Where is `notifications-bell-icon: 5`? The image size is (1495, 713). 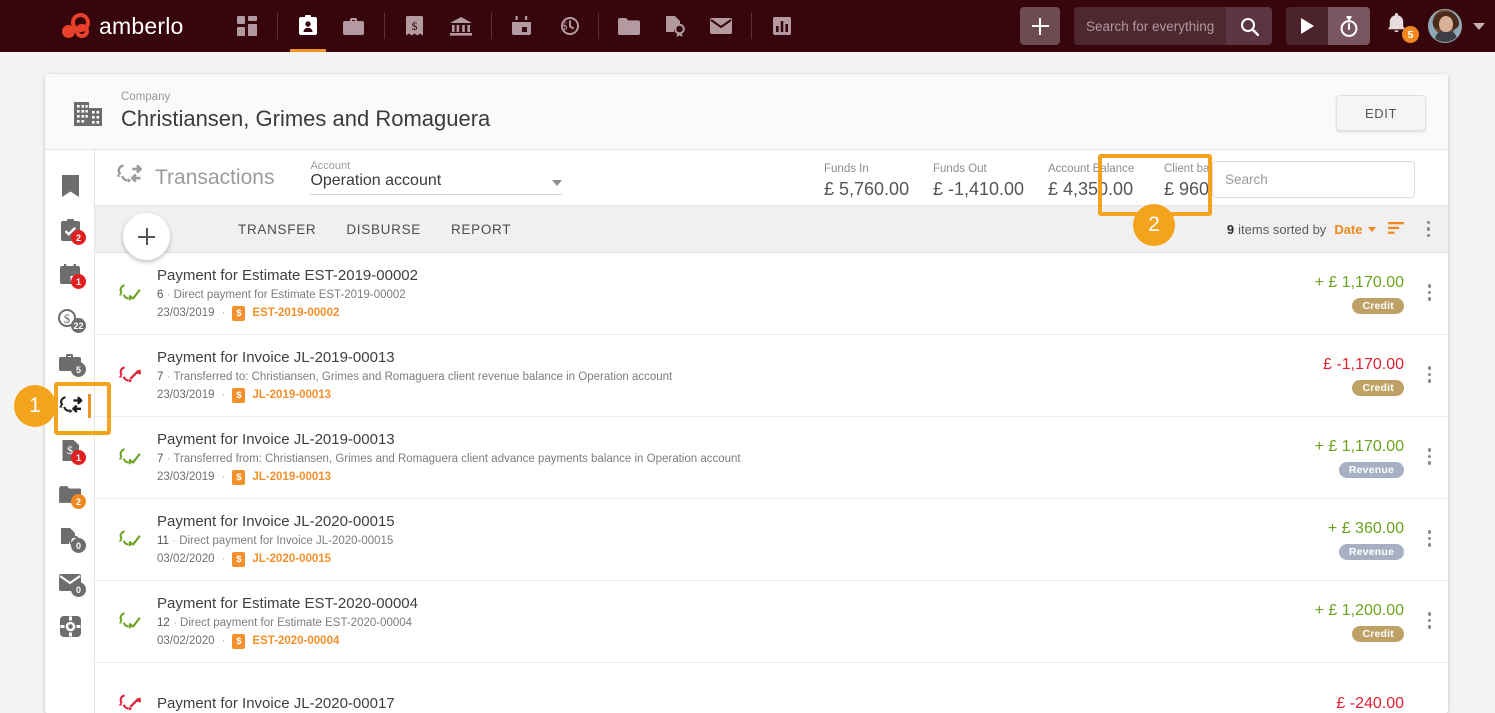
notifications-bell-icon: 5 is located at coordinates (1402, 28).